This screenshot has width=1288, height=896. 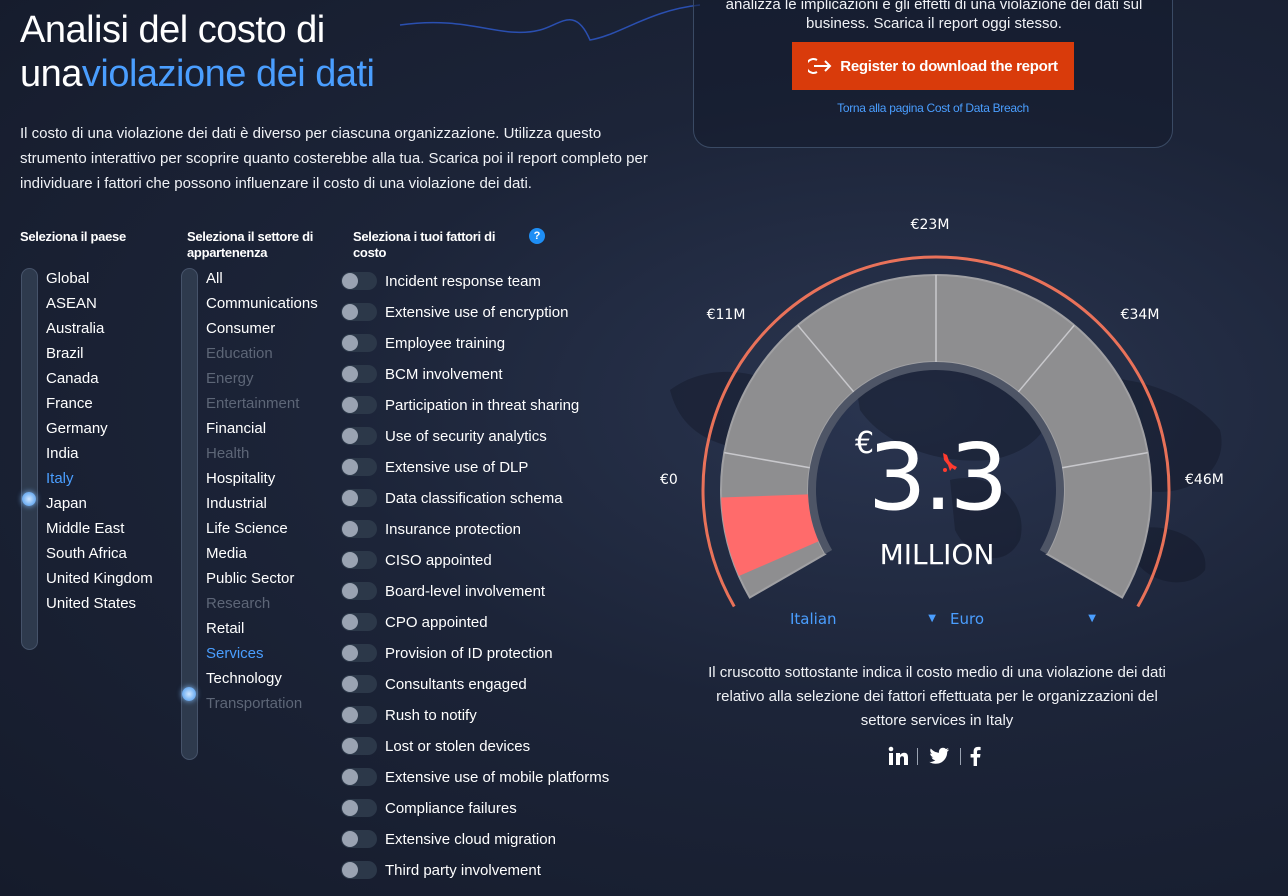 I want to click on industry-item-life-science: Life Science, so click(x=262, y=528).